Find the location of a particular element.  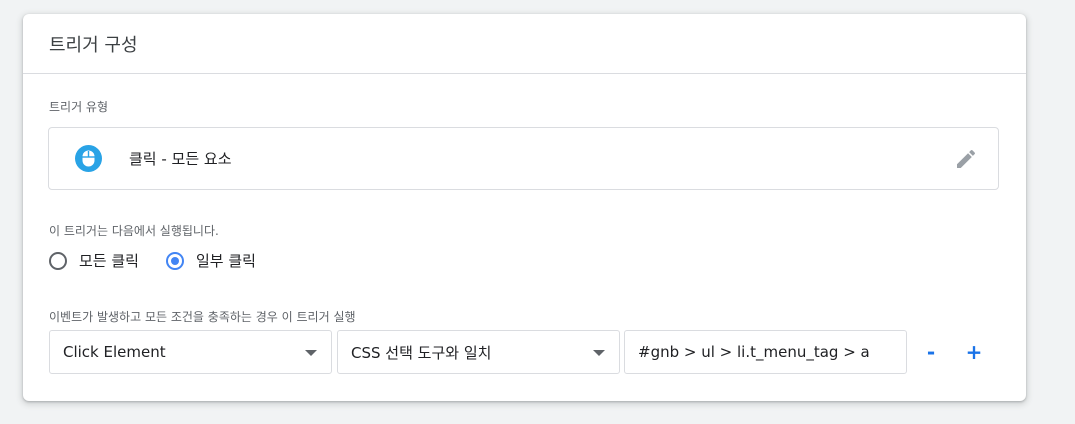

radio-label-some-clicks: 일부 클릭 is located at coordinates (225, 261).